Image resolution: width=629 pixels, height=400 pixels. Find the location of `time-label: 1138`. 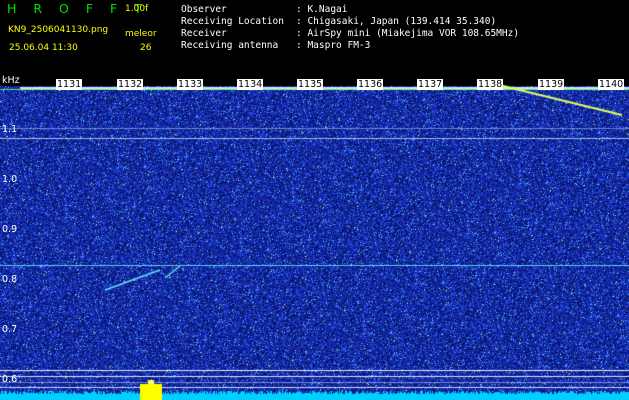

time-label: 1138 is located at coordinates (490, 84).